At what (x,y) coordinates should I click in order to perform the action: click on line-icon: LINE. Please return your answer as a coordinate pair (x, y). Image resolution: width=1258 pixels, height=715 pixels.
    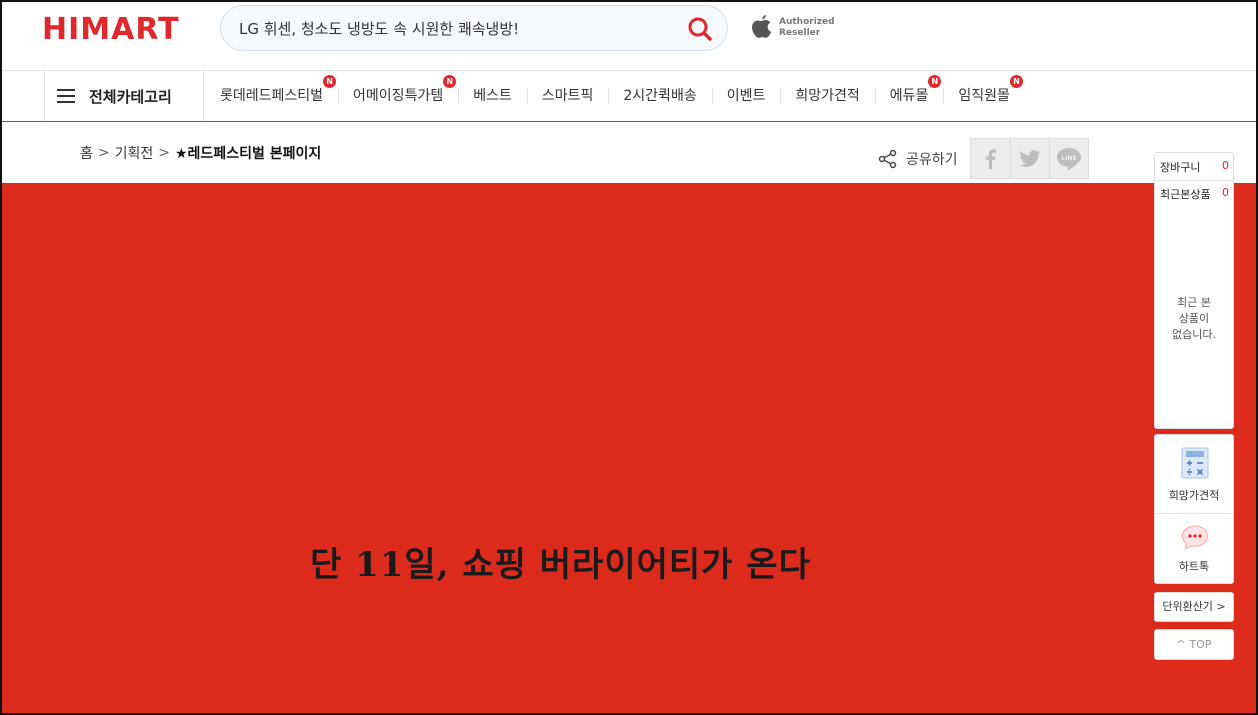
    Looking at the image, I should click on (1068, 158).